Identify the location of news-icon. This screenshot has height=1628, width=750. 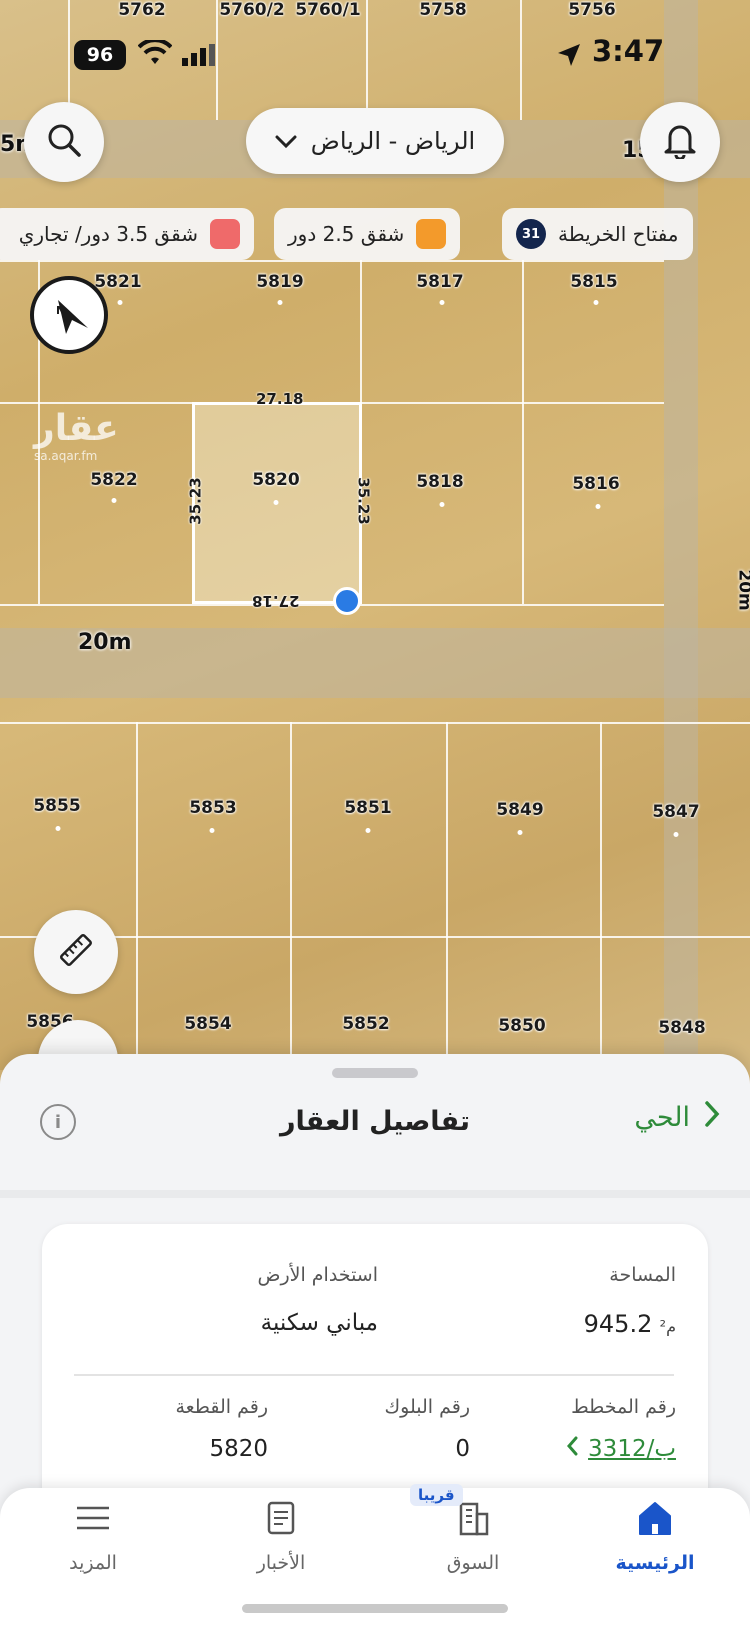
(281, 1520).